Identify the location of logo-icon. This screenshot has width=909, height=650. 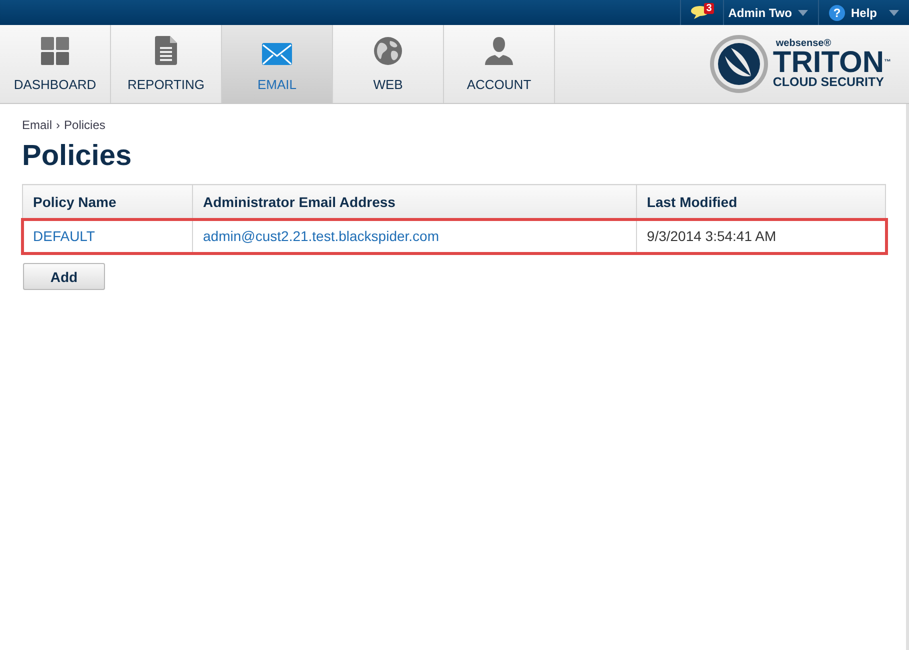
(738, 64).